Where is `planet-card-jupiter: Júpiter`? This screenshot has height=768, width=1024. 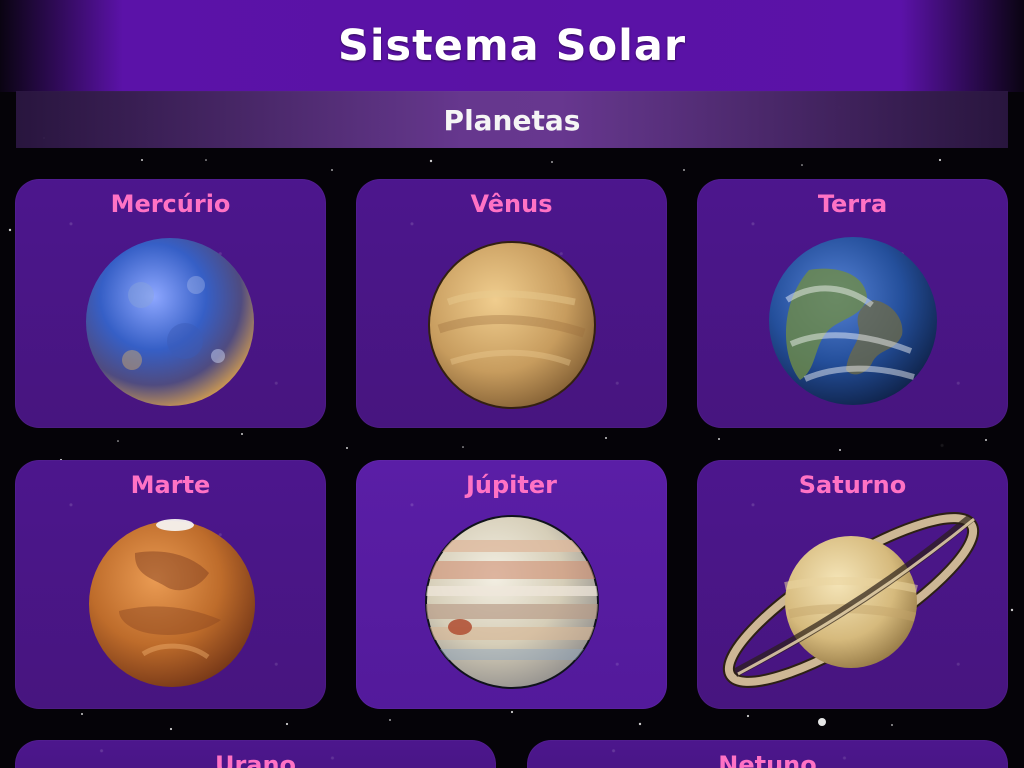
planet-card-jupiter: Júpiter is located at coordinates (511, 584).